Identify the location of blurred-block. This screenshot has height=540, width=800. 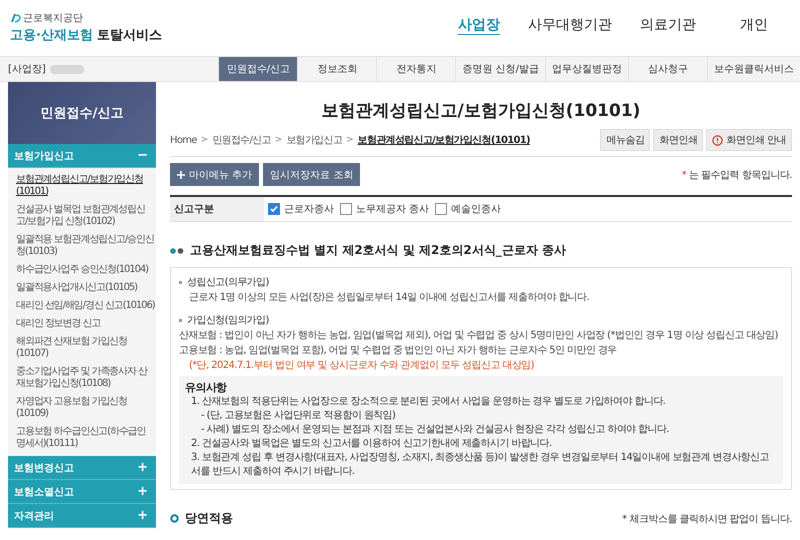
(67, 69).